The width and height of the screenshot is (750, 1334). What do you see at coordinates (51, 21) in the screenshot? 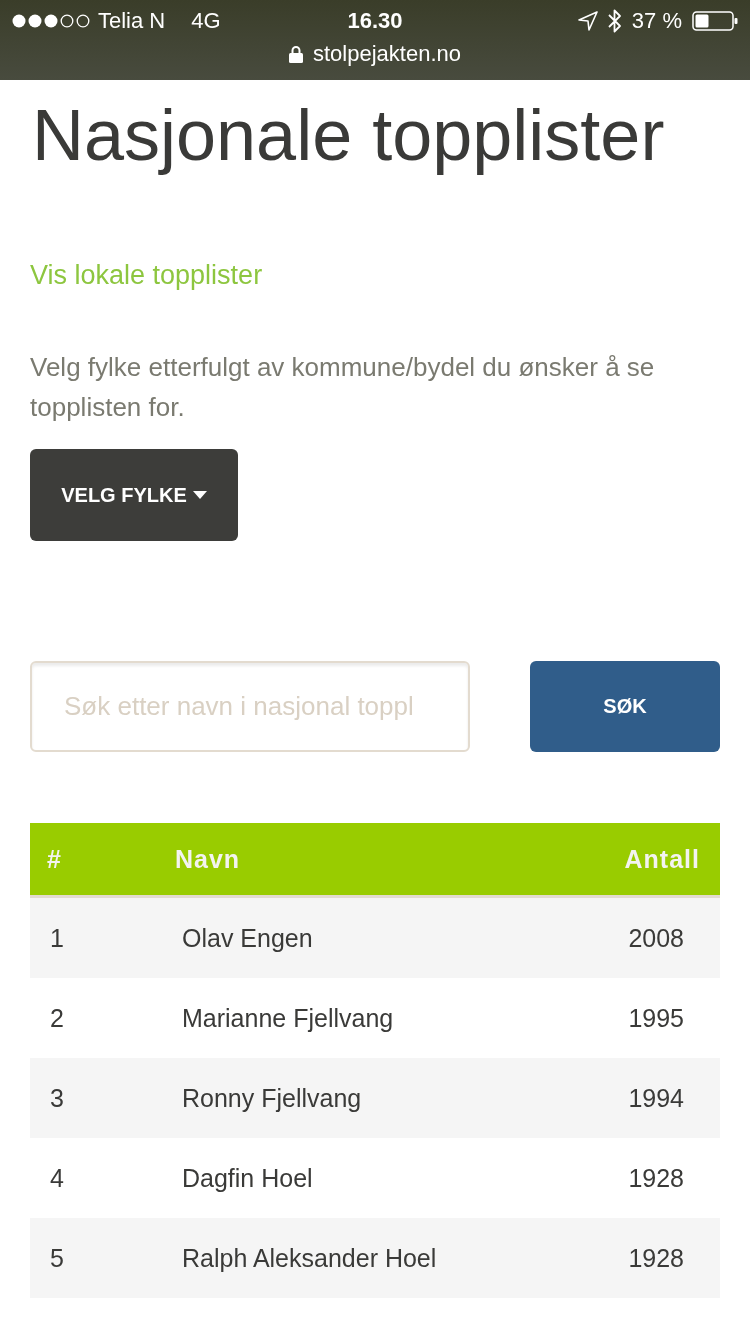
I see `signal-dots-icon` at bounding box center [51, 21].